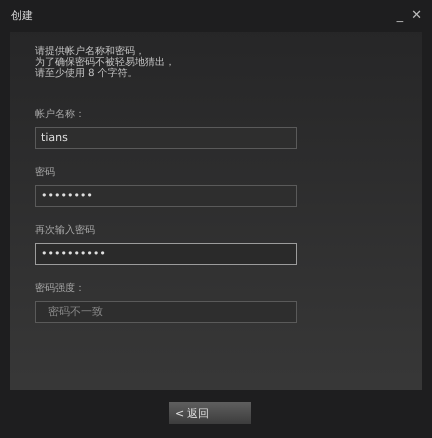 Image resolution: width=432 pixels, height=438 pixels. I want to click on input-field: ••••••••, so click(166, 196).